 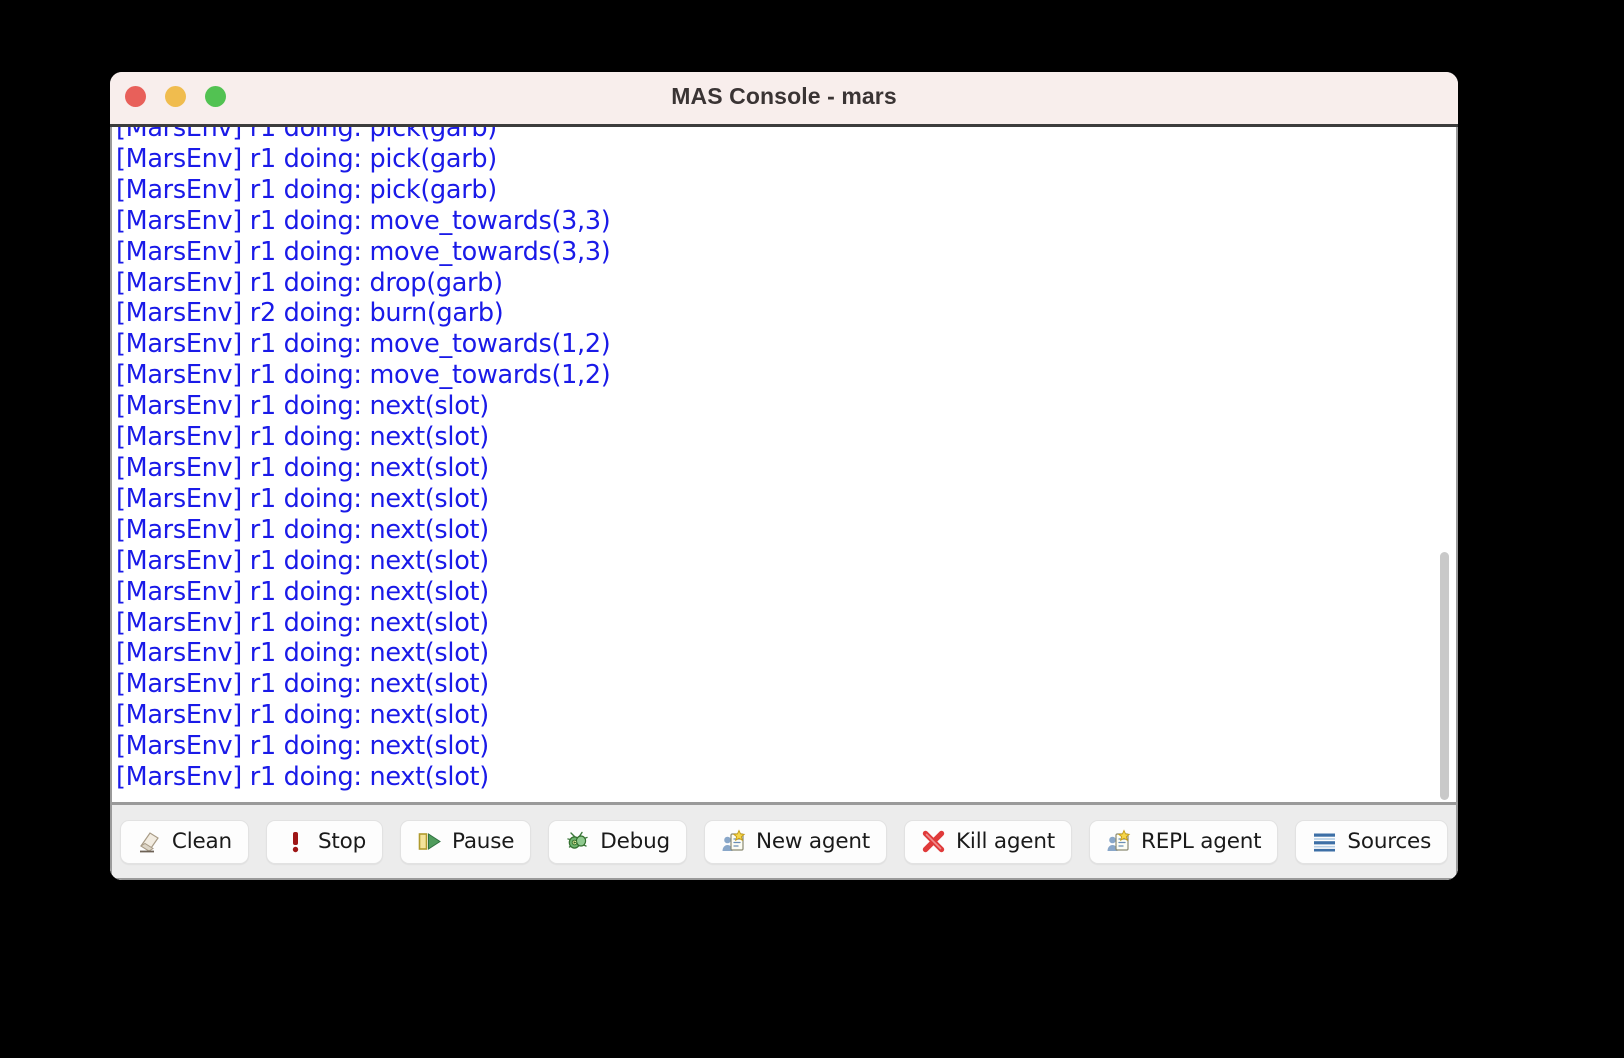 What do you see at coordinates (483, 841) in the screenshot?
I see `toolbar-button-label: Pause` at bounding box center [483, 841].